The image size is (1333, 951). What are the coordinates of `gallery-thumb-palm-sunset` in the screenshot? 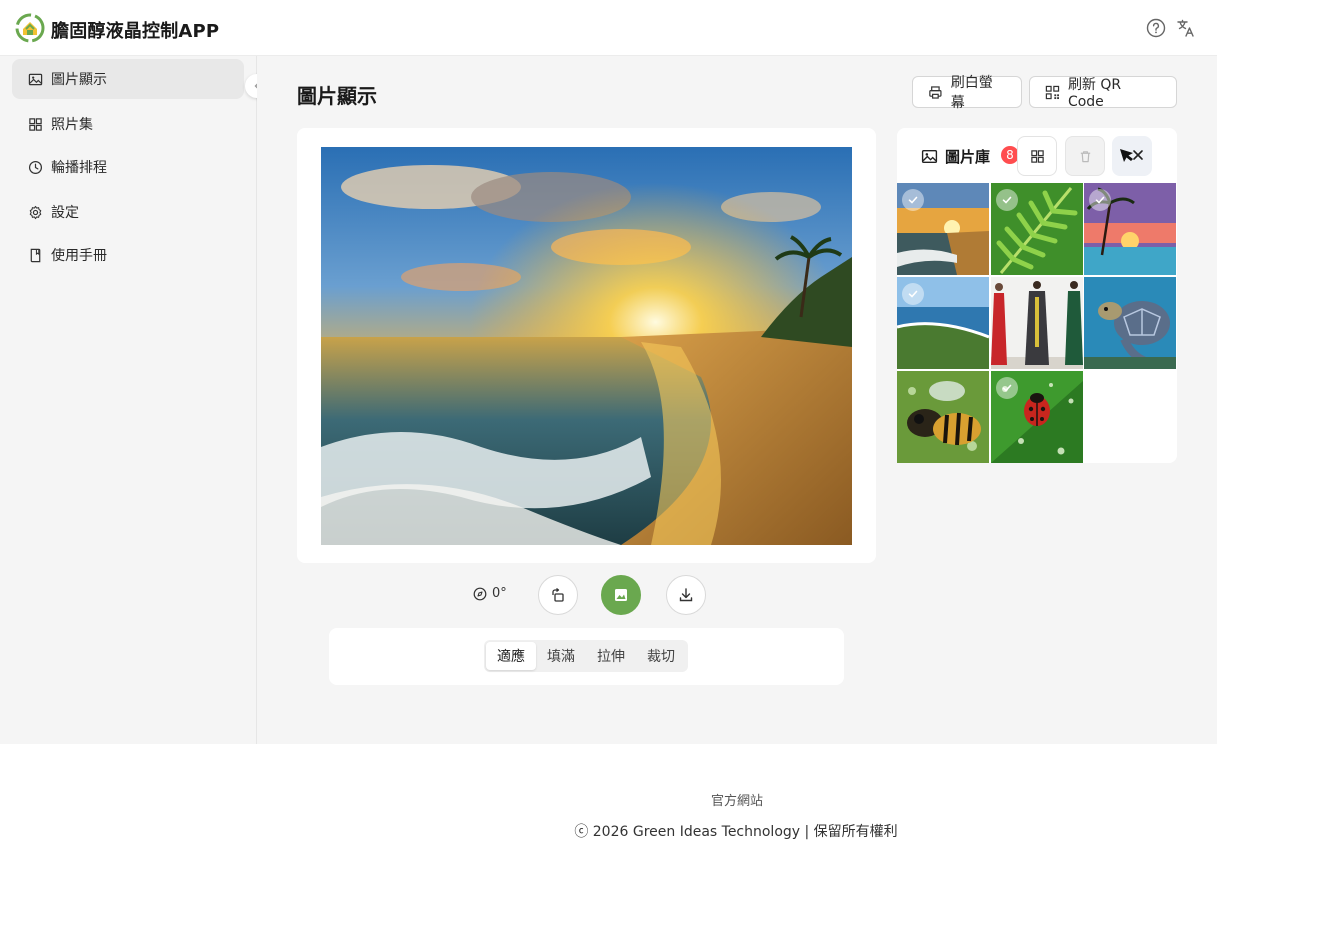 It's located at (1130, 229).